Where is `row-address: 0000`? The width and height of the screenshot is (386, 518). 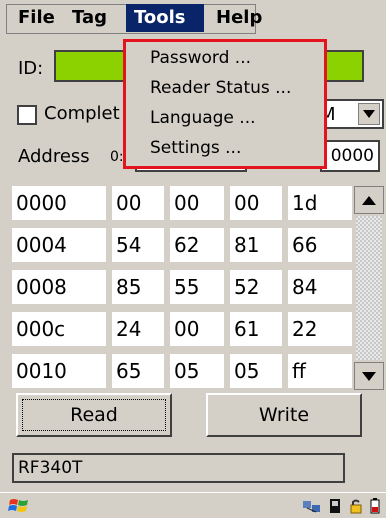 row-address: 0000 is located at coordinates (59, 203).